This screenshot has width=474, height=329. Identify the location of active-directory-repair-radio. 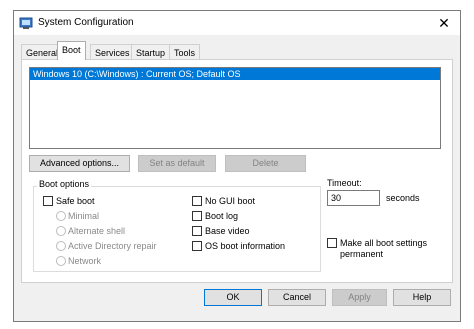
(61, 246).